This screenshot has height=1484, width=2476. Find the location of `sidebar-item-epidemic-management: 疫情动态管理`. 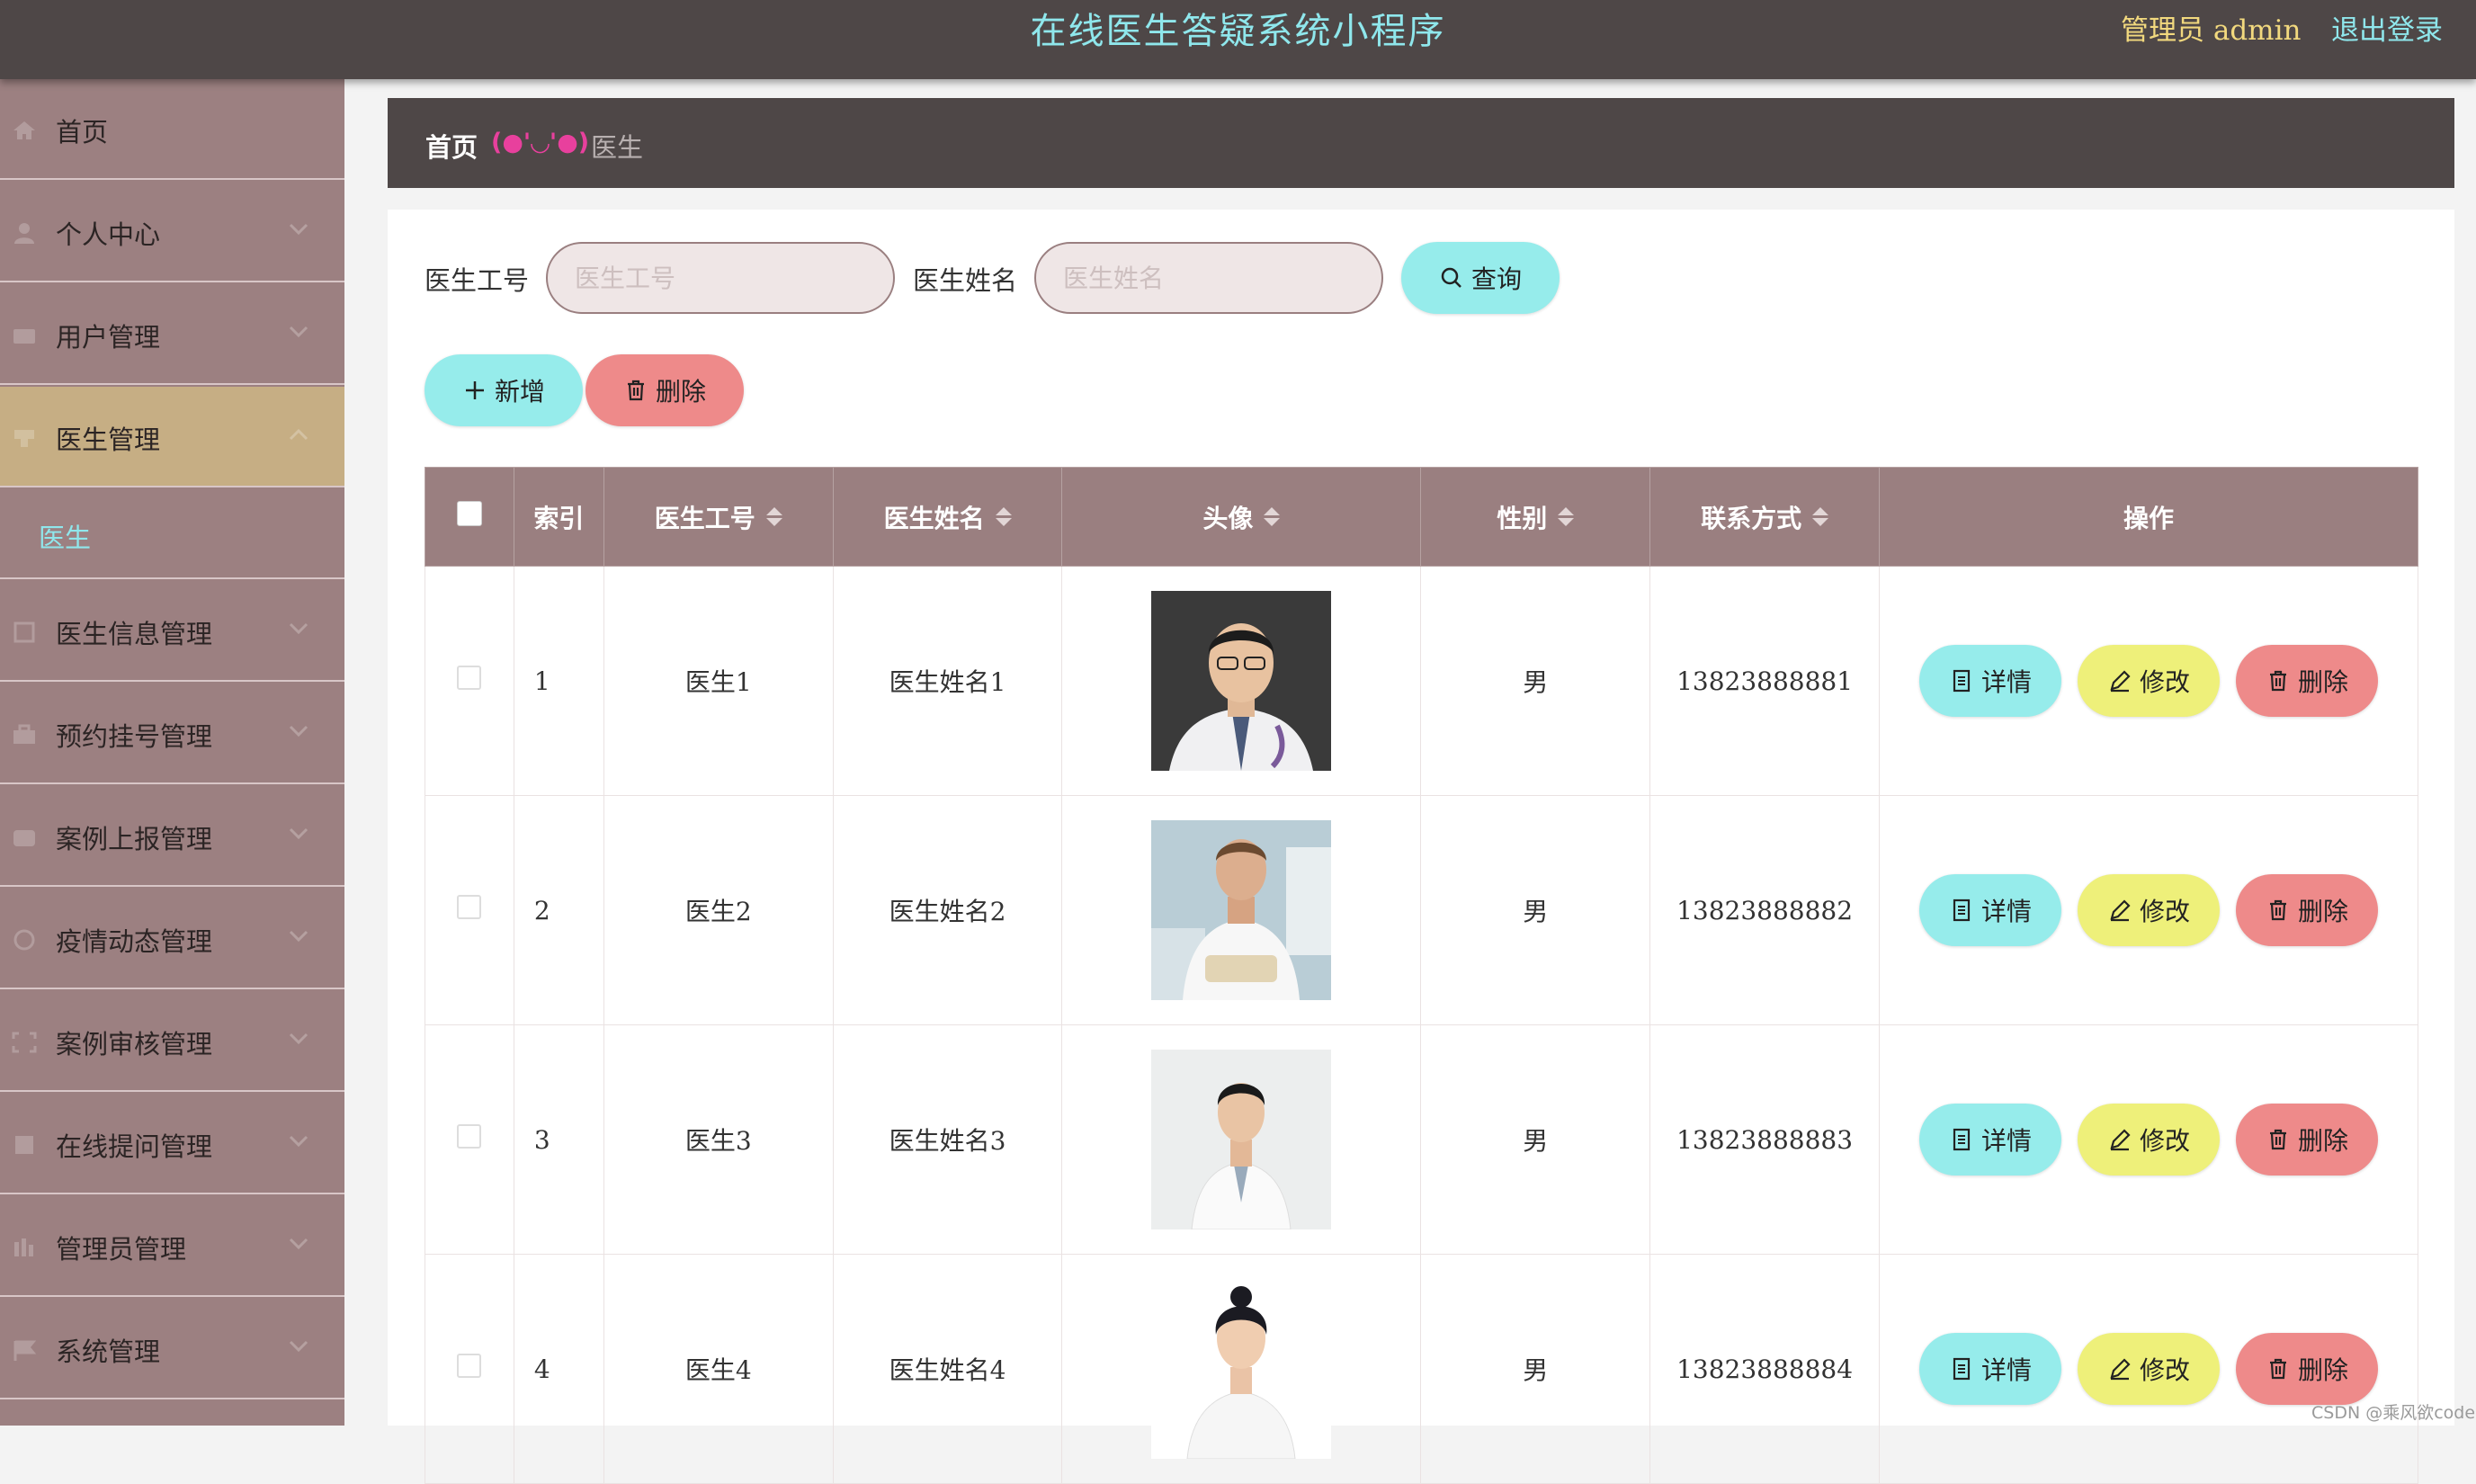

sidebar-item-epidemic-management: 疫情动态管理 is located at coordinates (172, 939).